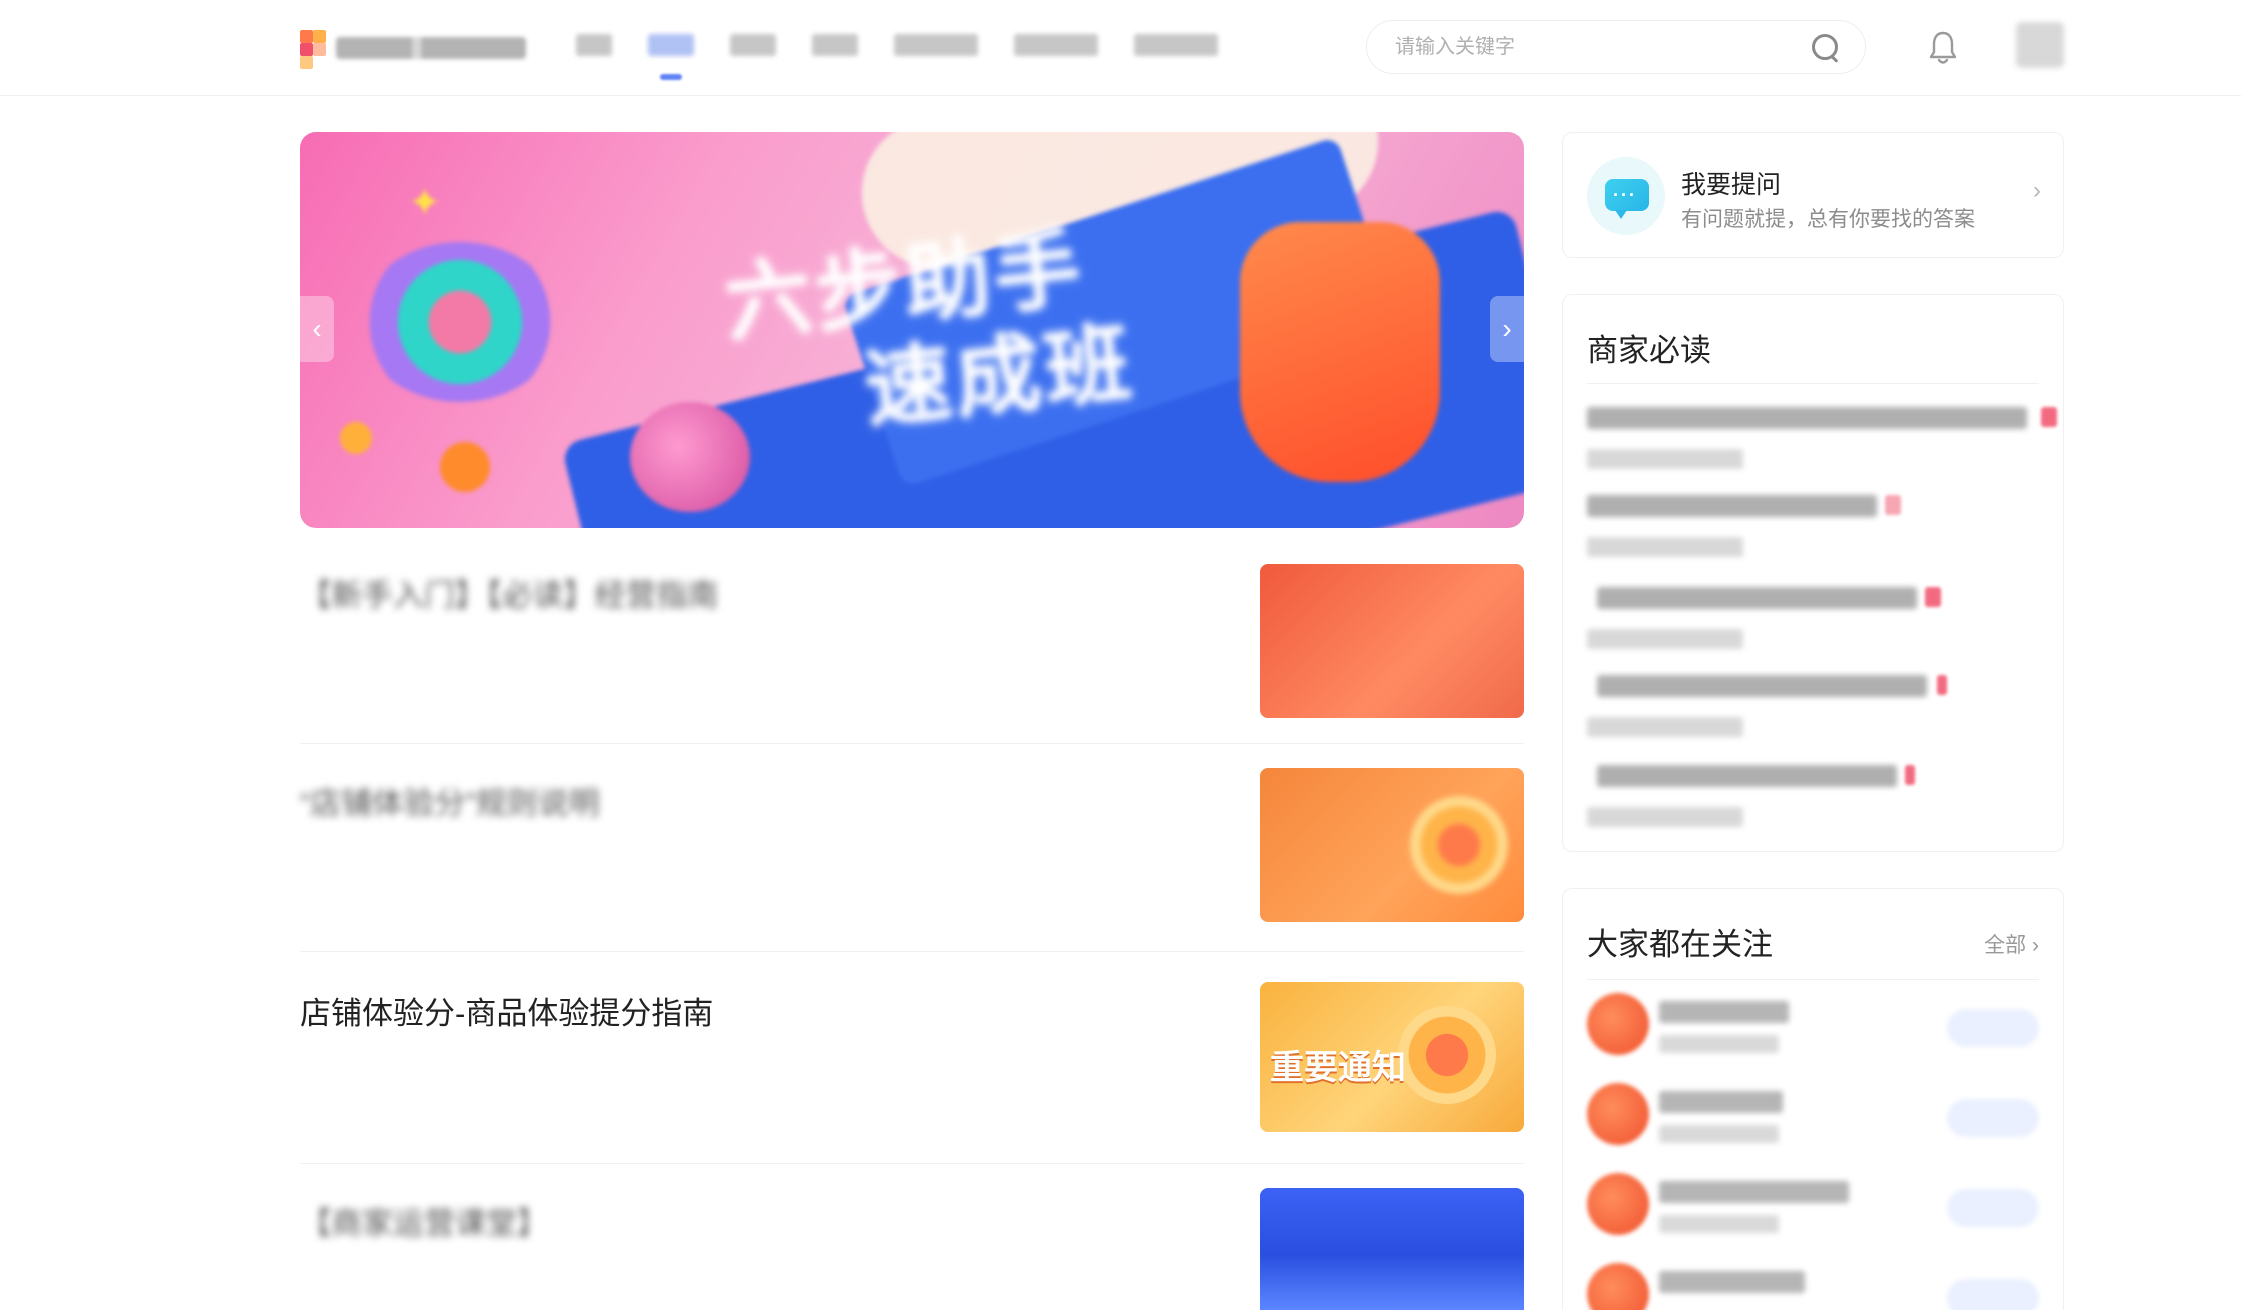 The width and height of the screenshot is (2241, 1310). Describe the element at coordinates (1828, 219) in the screenshot. I see `ask-subtitle: 有问题就提，总有你要找的答案` at that location.